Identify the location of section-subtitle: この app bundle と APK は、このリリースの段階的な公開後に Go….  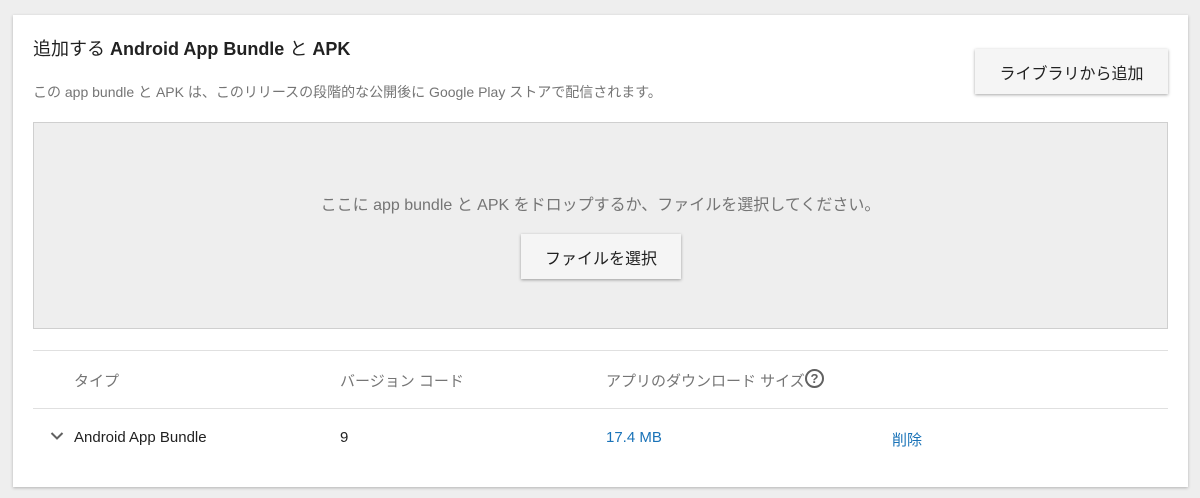
(347, 92).